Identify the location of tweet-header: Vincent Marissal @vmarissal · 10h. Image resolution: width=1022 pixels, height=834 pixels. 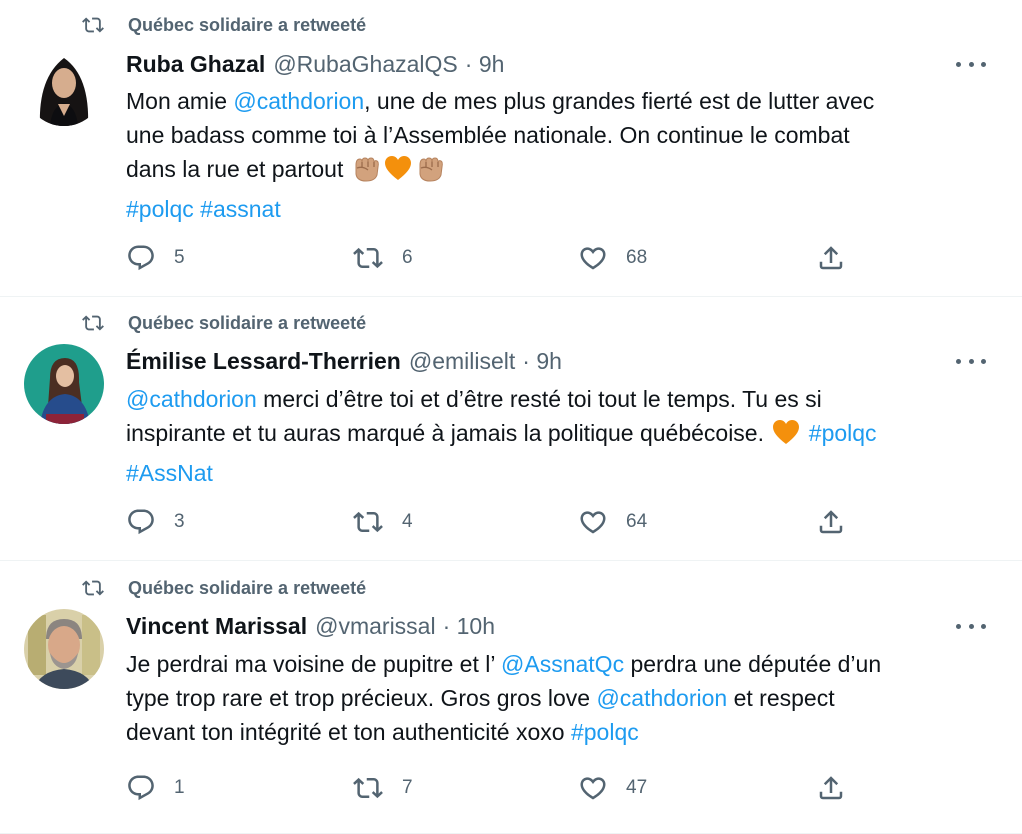
(554, 626).